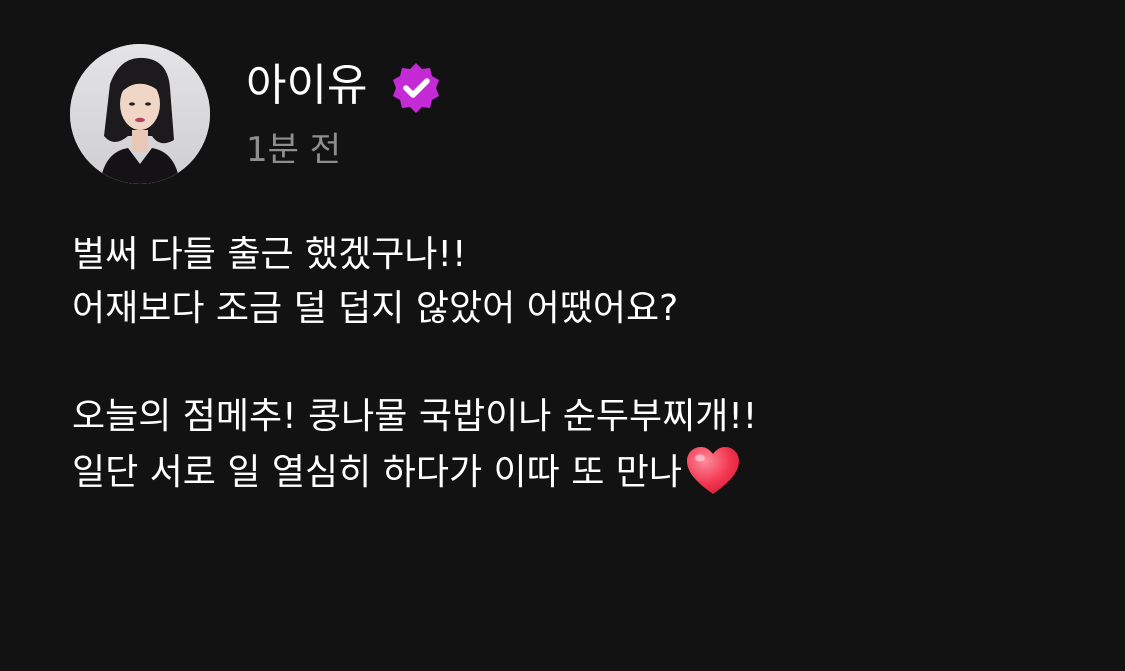  I want to click on author-name: 아이유, so click(306, 86).